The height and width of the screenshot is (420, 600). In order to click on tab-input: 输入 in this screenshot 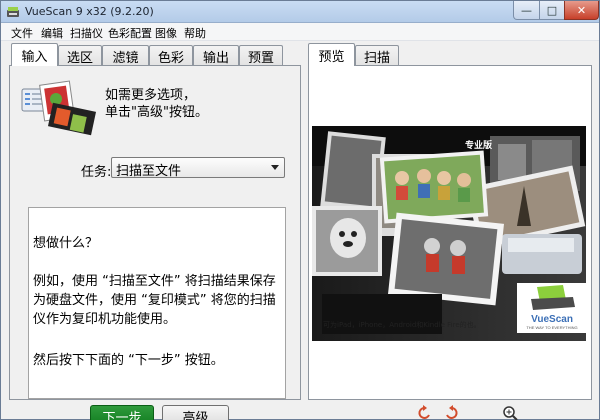, I will do `click(34, 54)`.